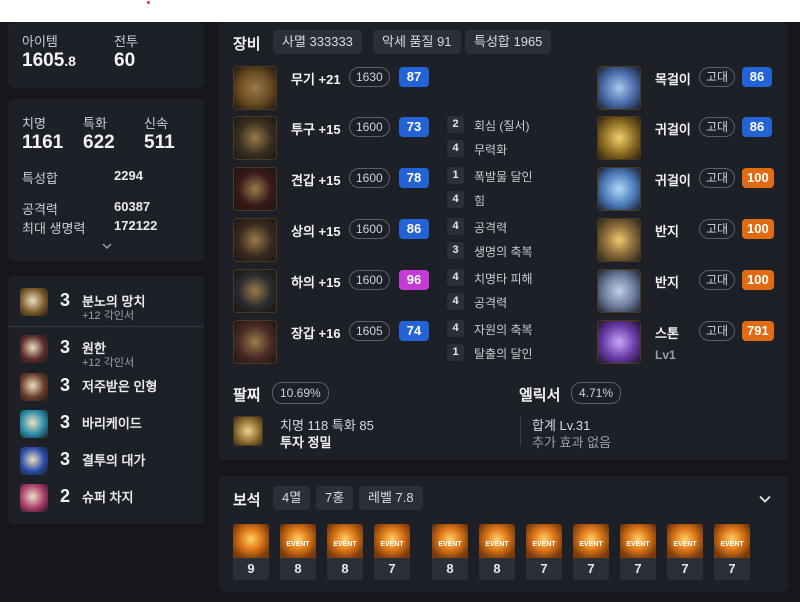  Describe the element at coordinates (316, 180) in the screenshot. I see `equipment-name: 견갑 +15` at that location.